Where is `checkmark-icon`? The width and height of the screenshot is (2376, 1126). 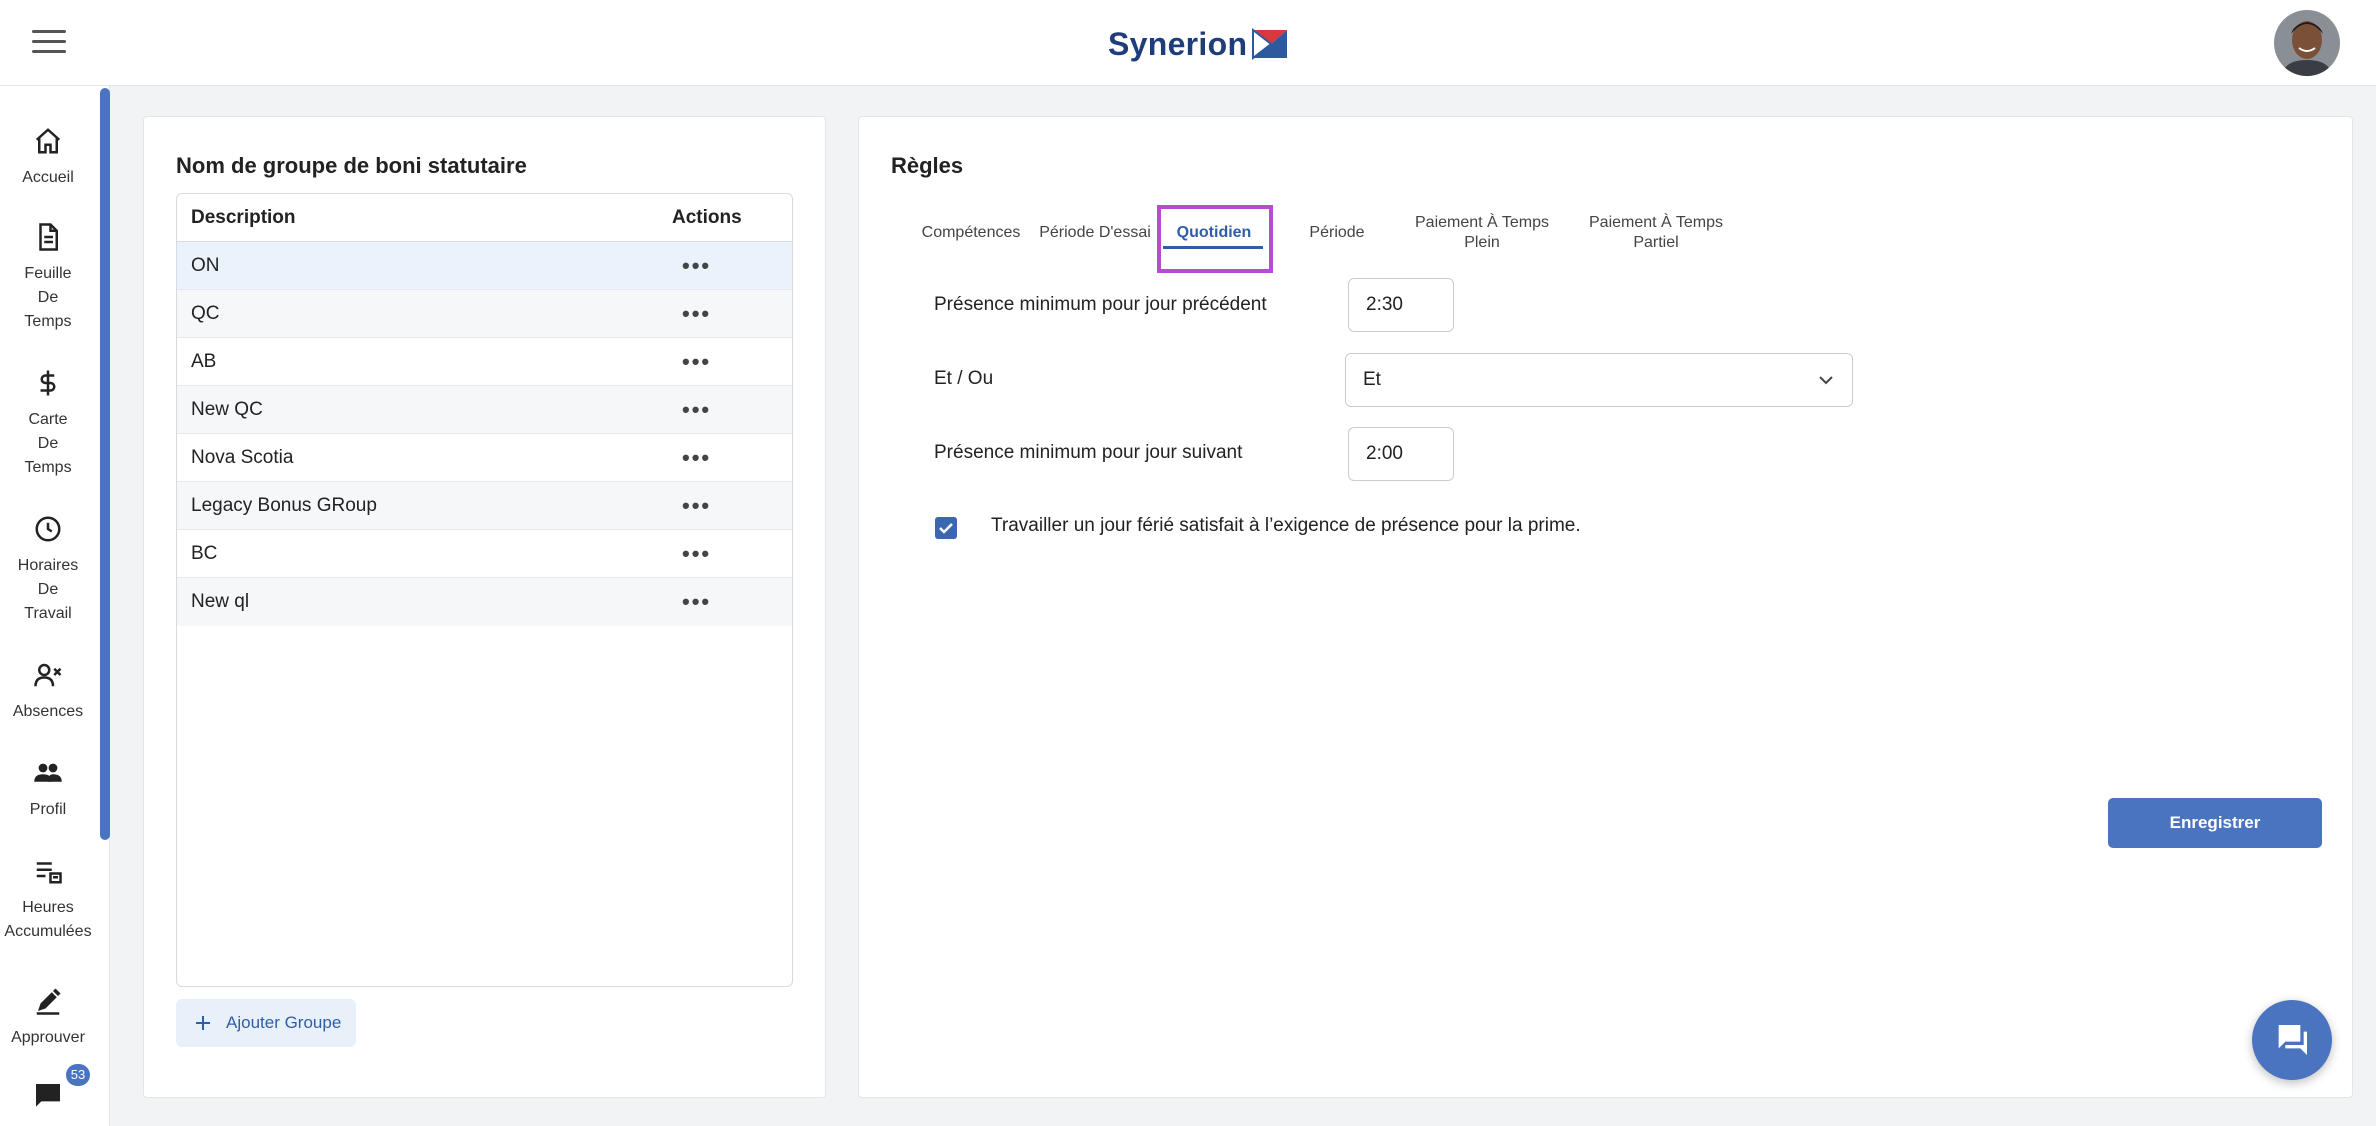 checkmark-icon is located at coordinates (946, 528).